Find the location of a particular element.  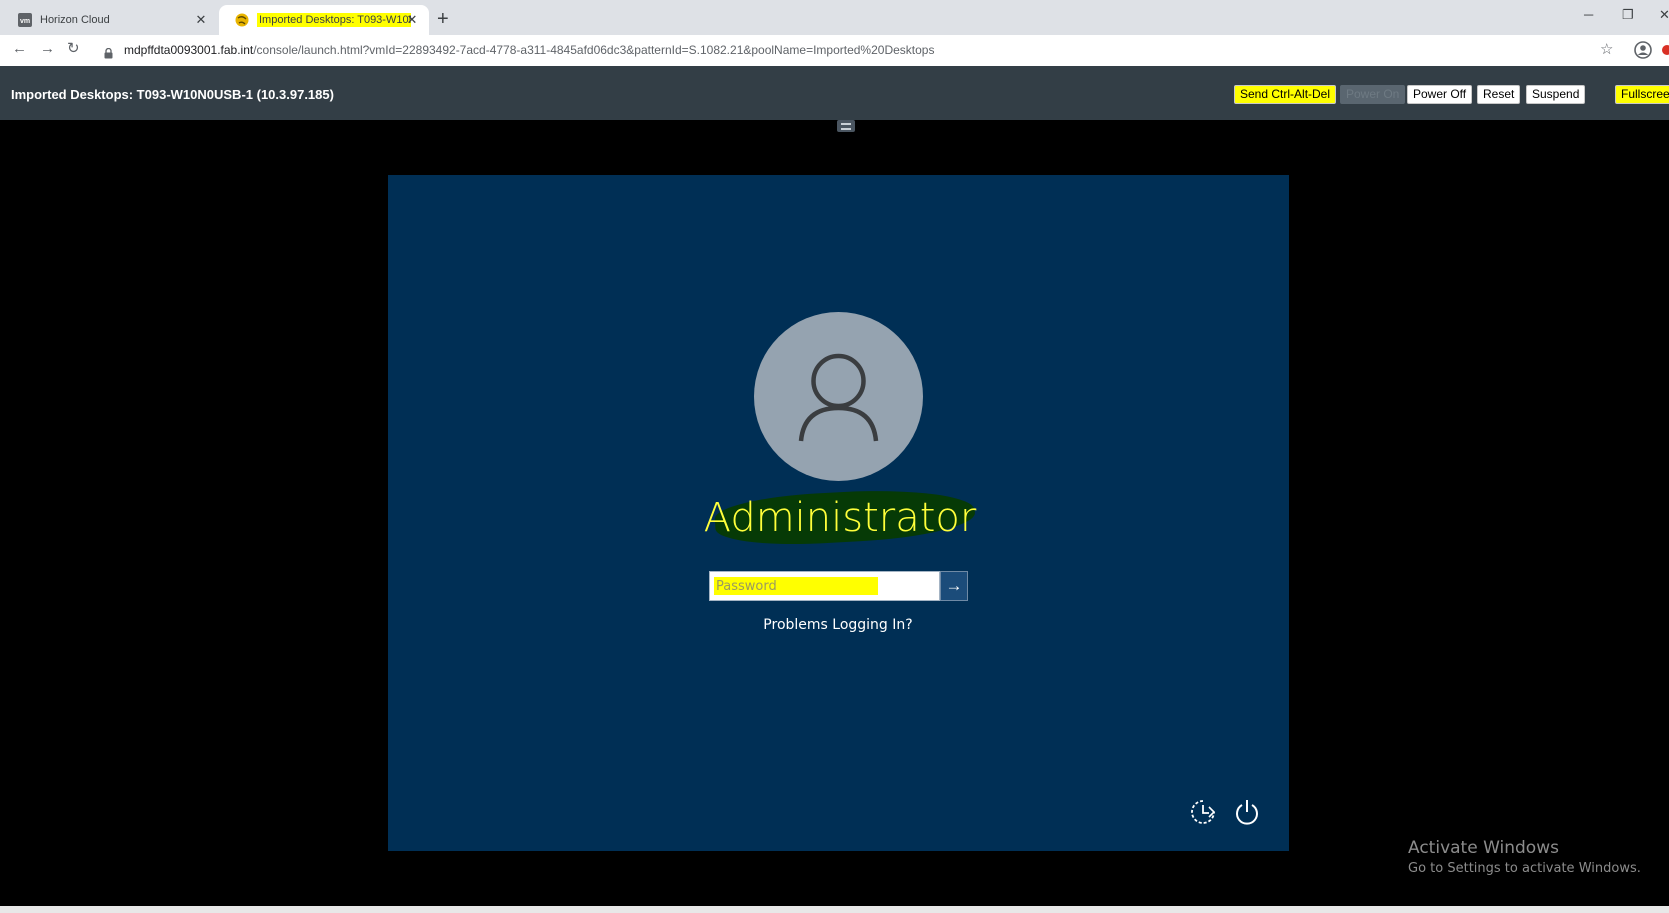

problems-logging-in-link: Problems Logging In? is located at coordinates (838, 625).